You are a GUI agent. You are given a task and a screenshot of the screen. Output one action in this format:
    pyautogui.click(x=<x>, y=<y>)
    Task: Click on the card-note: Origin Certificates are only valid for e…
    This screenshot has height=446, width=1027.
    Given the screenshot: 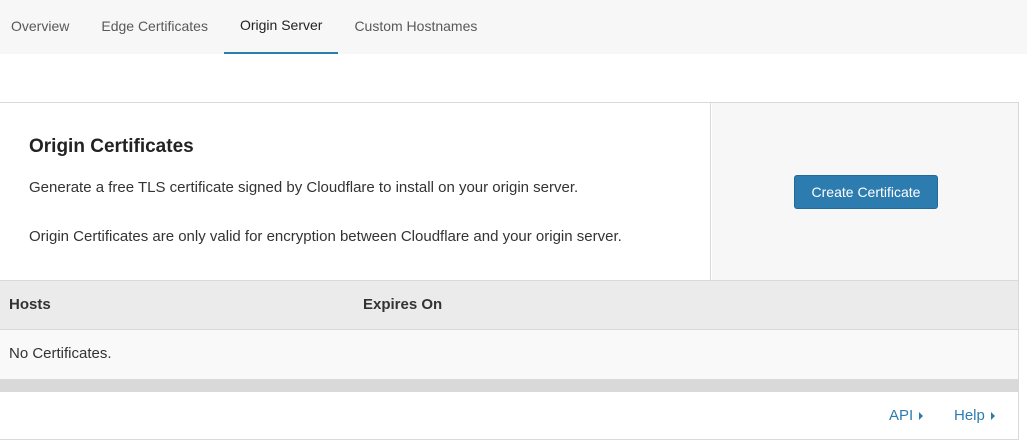 What is the action you would take?
    pyautogui.click(x=325, y=236)
    